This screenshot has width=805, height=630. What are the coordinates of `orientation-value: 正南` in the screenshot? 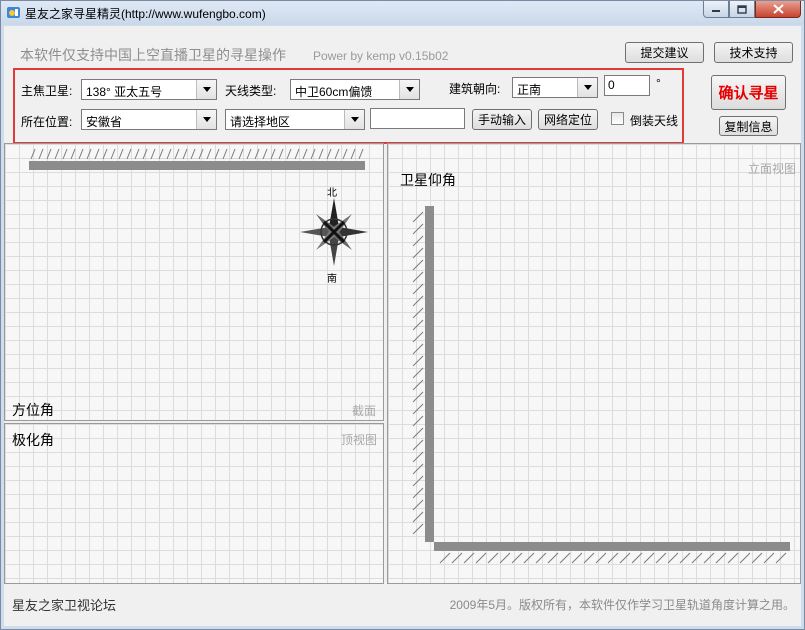 It's located at (529, 90).